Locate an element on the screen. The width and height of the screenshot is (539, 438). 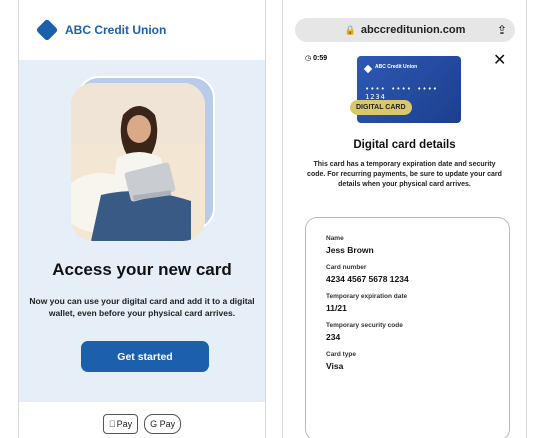
google-pay-label: G Pay is located at coordinates (160, 424).